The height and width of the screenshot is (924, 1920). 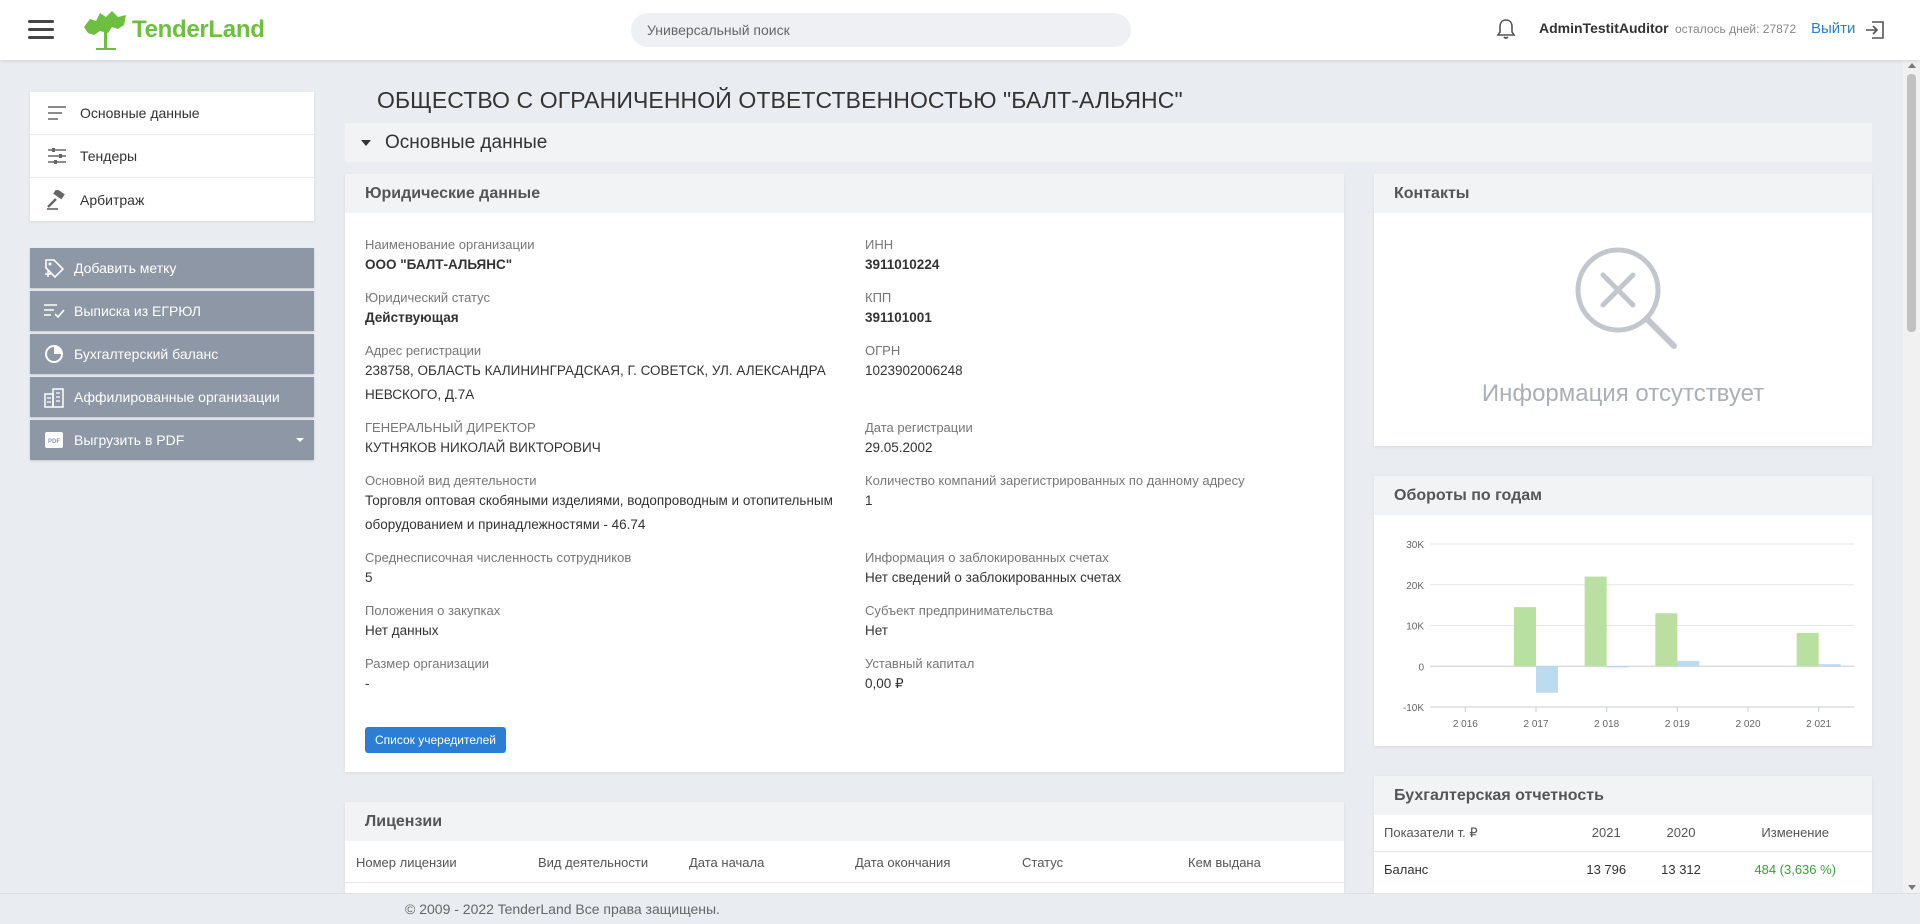 What do you see at coordinates (433, 610) in the screenshot?
I see `field-label: Положения о закупках` at bounding box center [433, 610].